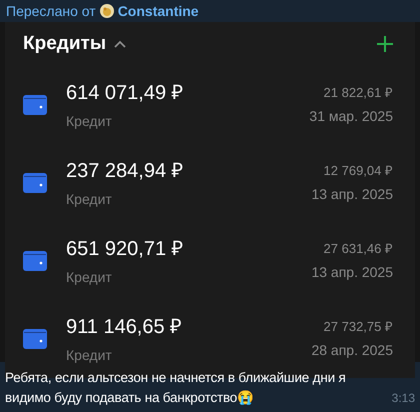  I want to click on loan-amount: 237 284,94 ₽, so click(125, 171).